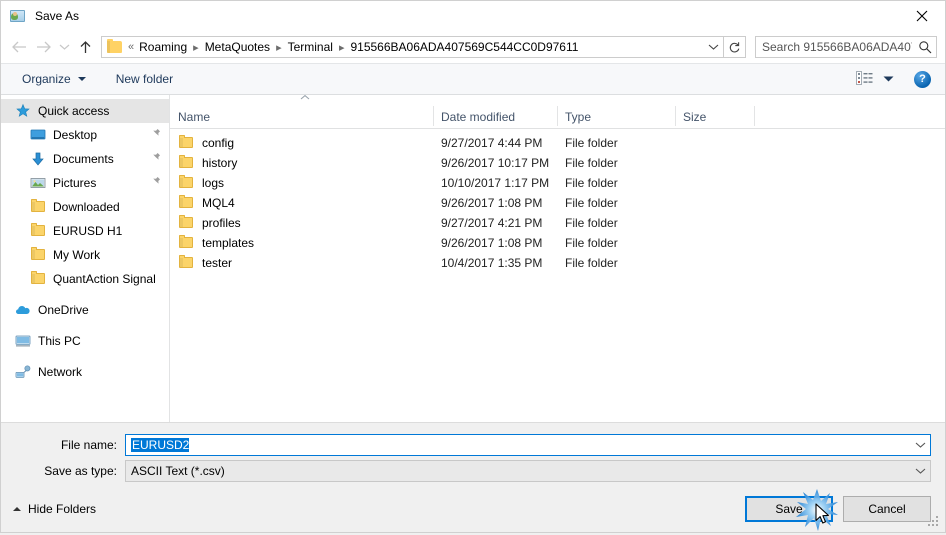  What do you see at coordinates (62, 509) in the screenshot?
I see `hide-folders-label: Hide Folders` at bounding box center [62, 509].